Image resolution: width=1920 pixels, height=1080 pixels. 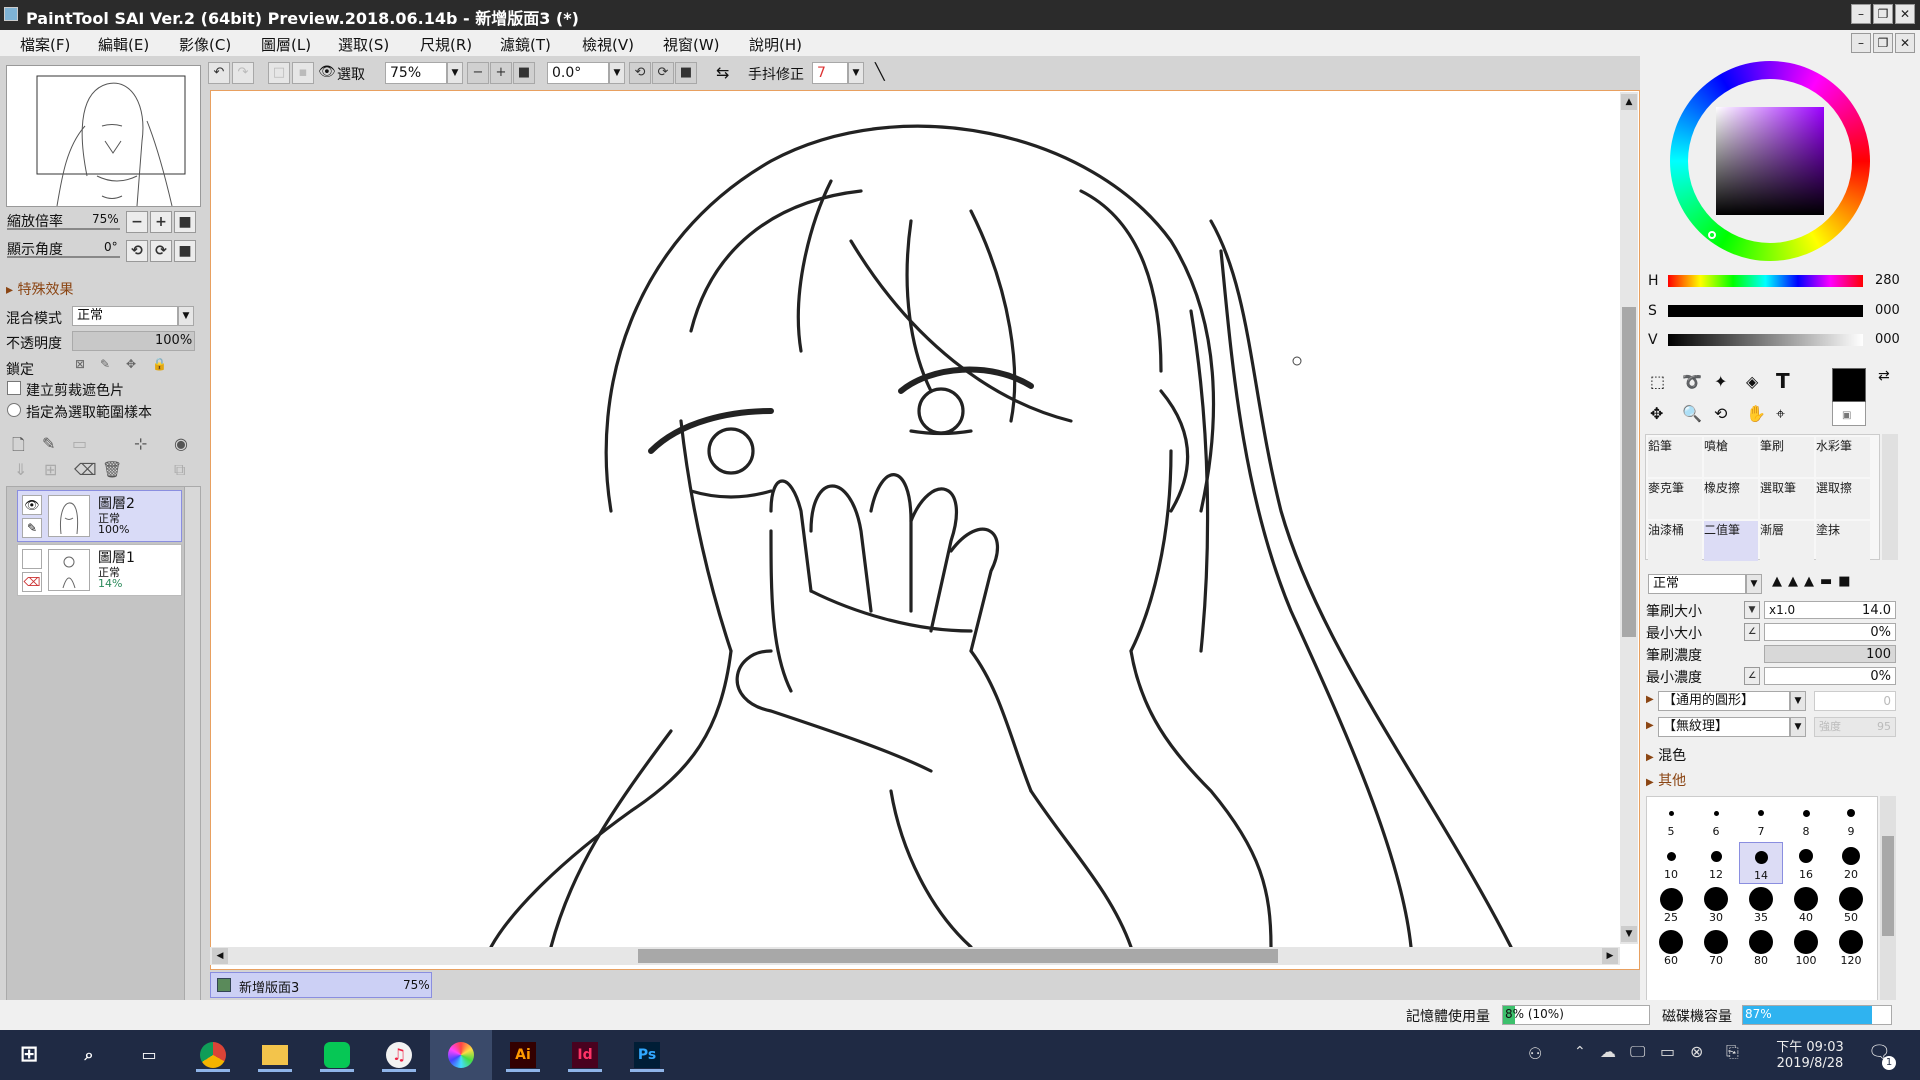 I want to click on menu-file: 檔案(F), so click(x=45, y=44).